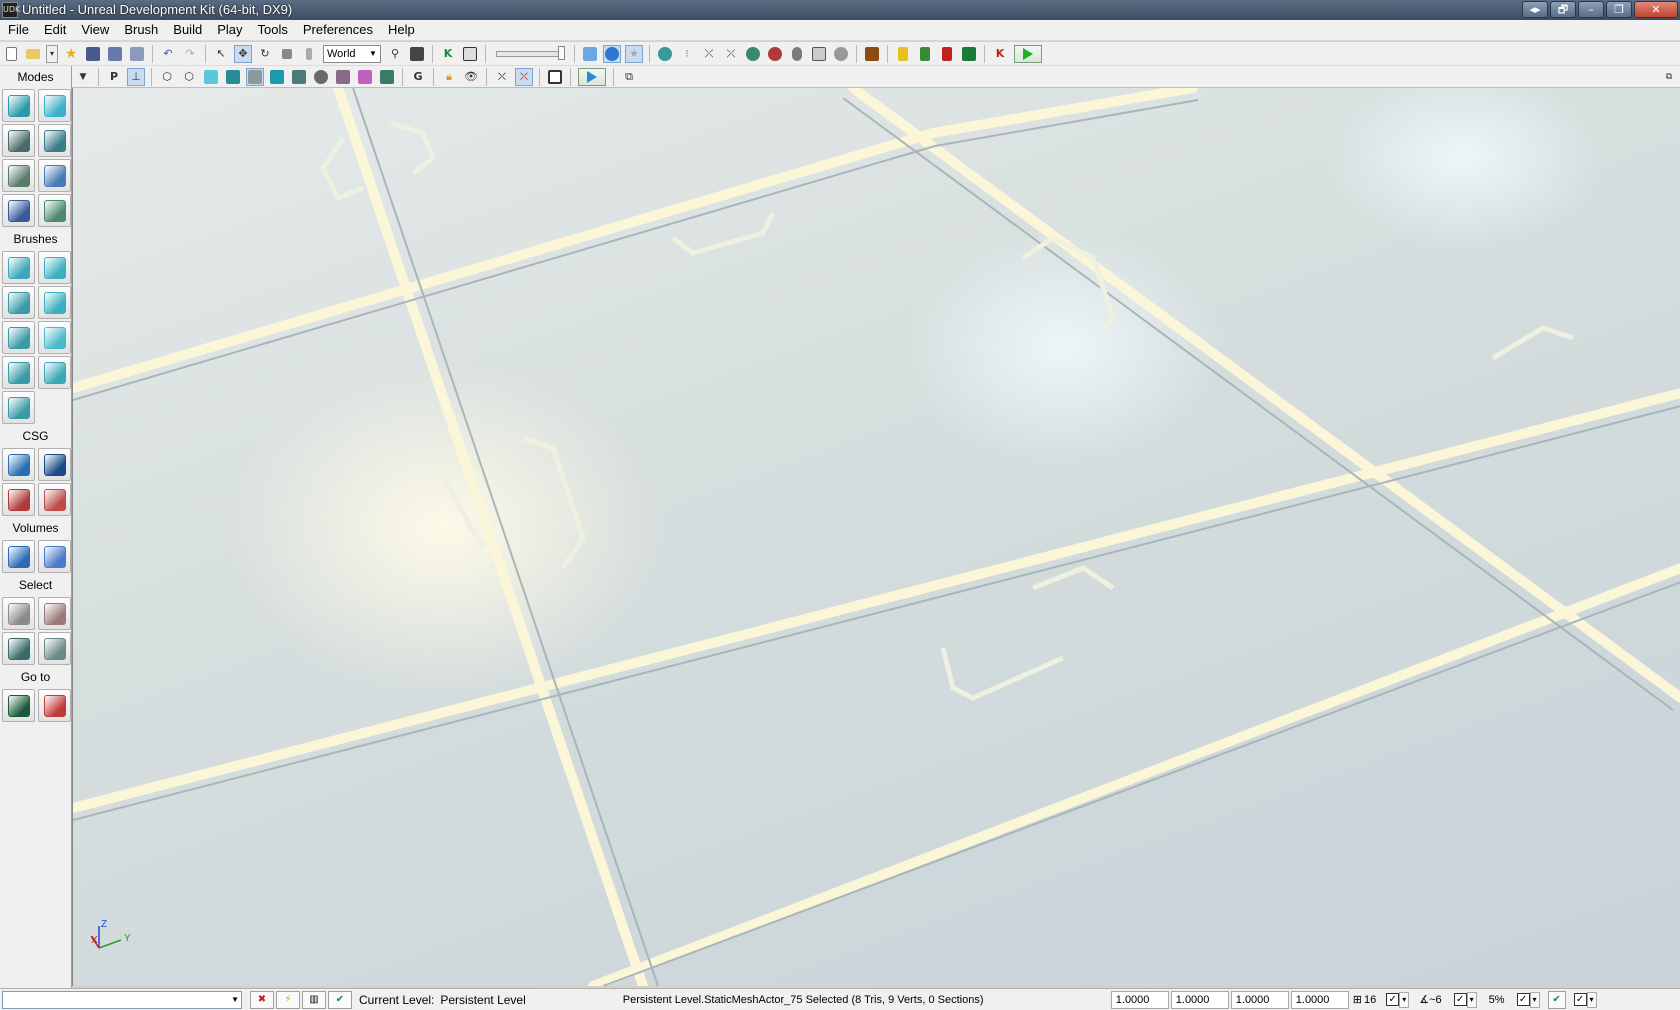  What do you see at coordinates (54, 556) in the screenshot?
I see `volume-list-button` at bounding box center [54, 556].